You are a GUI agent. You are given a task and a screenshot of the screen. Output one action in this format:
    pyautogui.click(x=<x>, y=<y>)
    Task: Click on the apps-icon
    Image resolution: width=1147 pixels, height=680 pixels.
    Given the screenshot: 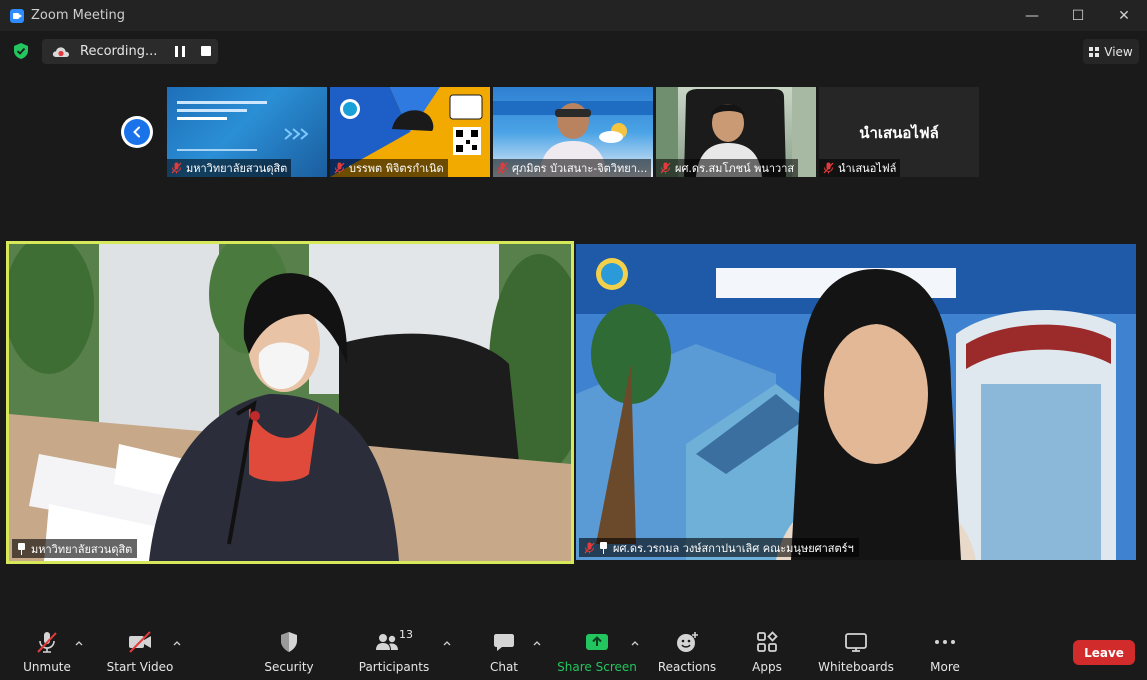 What is the action you would take?
    pyautogui.click(x=767, y=641)
    